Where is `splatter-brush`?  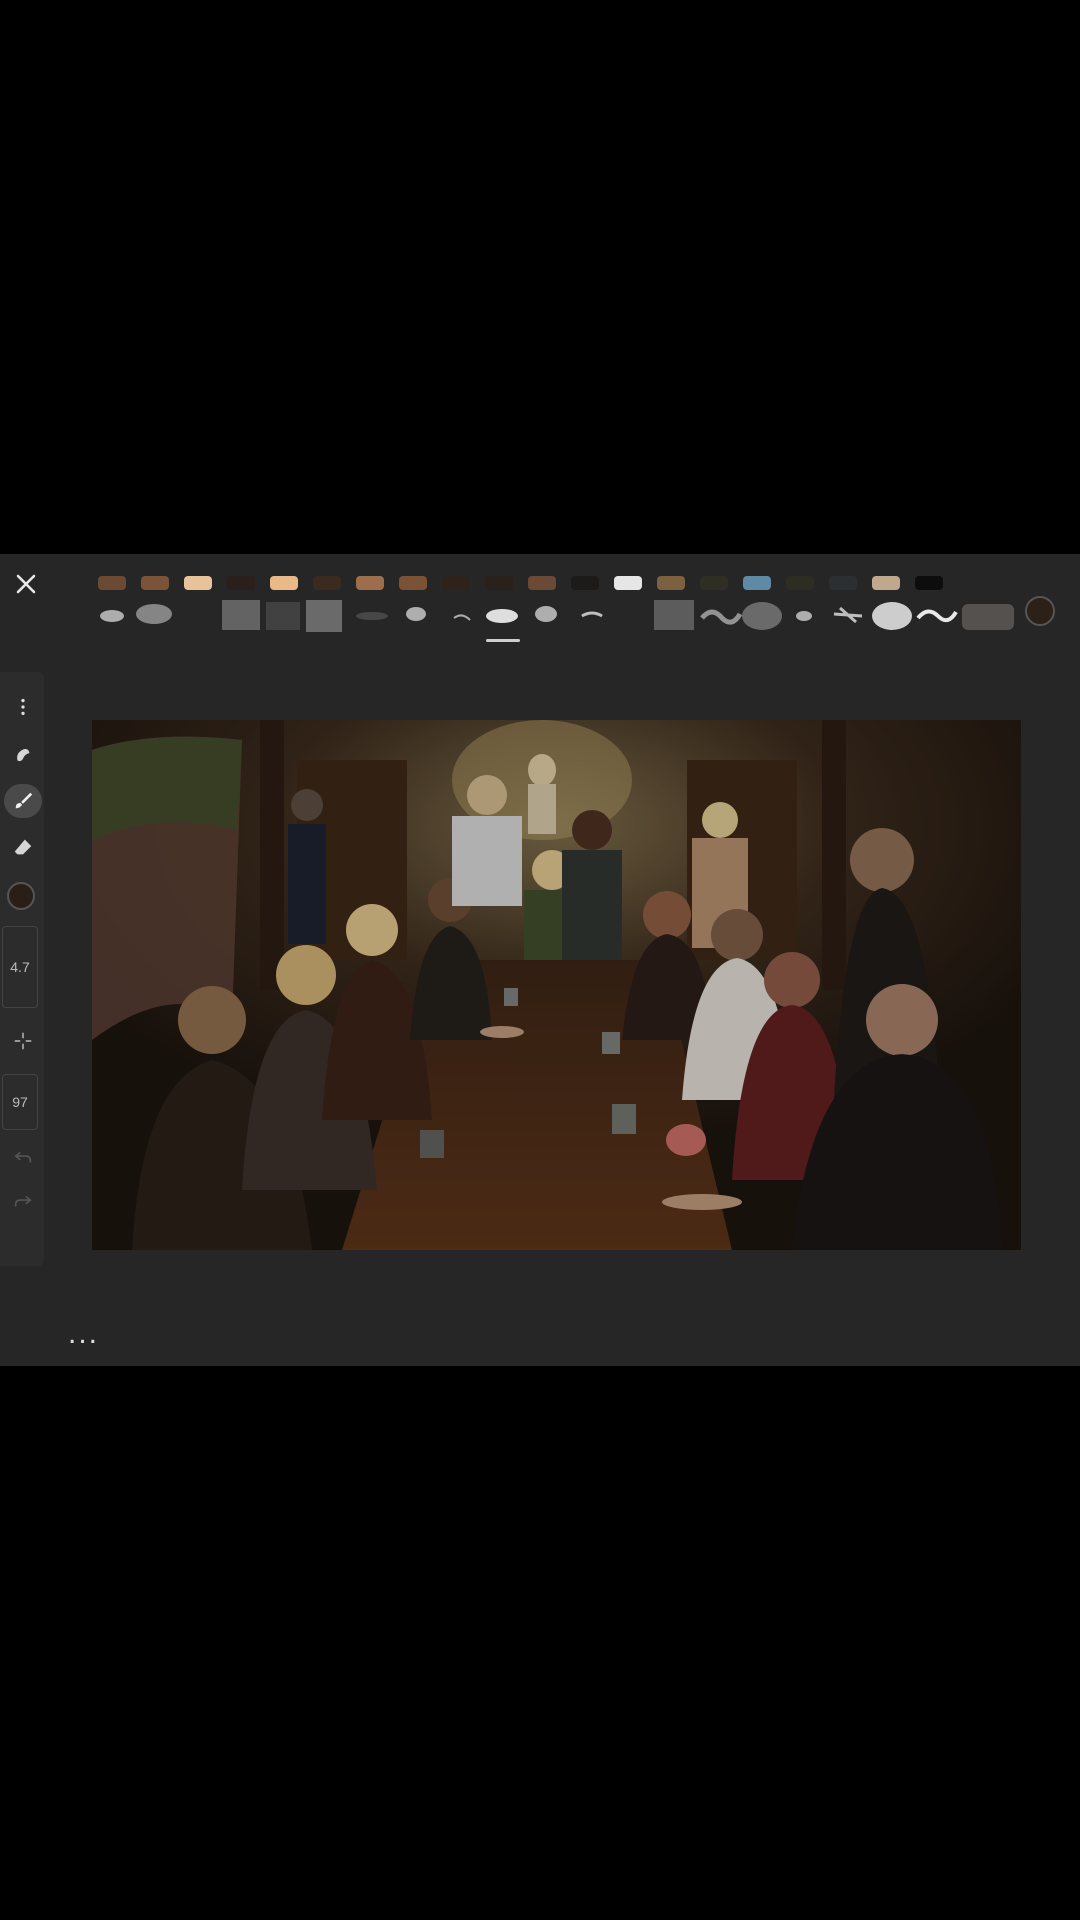
splatter-brush is located at coordinates (241, 615).